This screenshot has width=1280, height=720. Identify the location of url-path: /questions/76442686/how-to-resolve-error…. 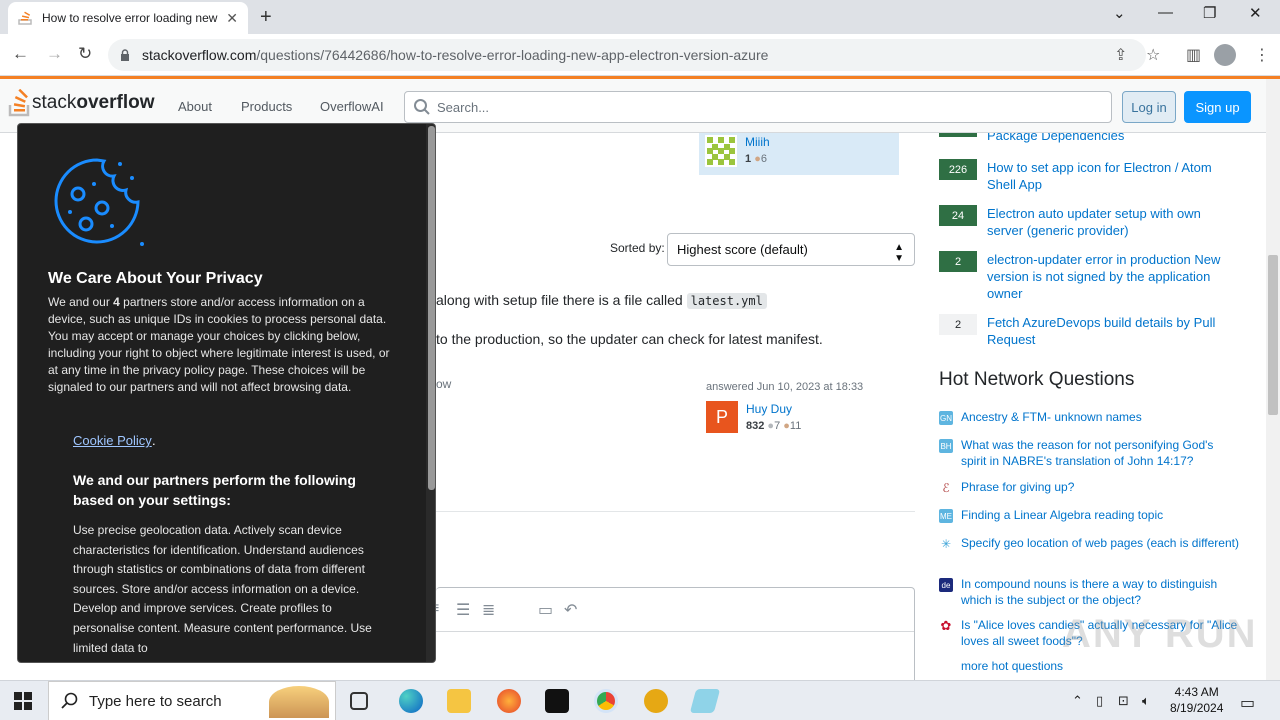
(512, 55).